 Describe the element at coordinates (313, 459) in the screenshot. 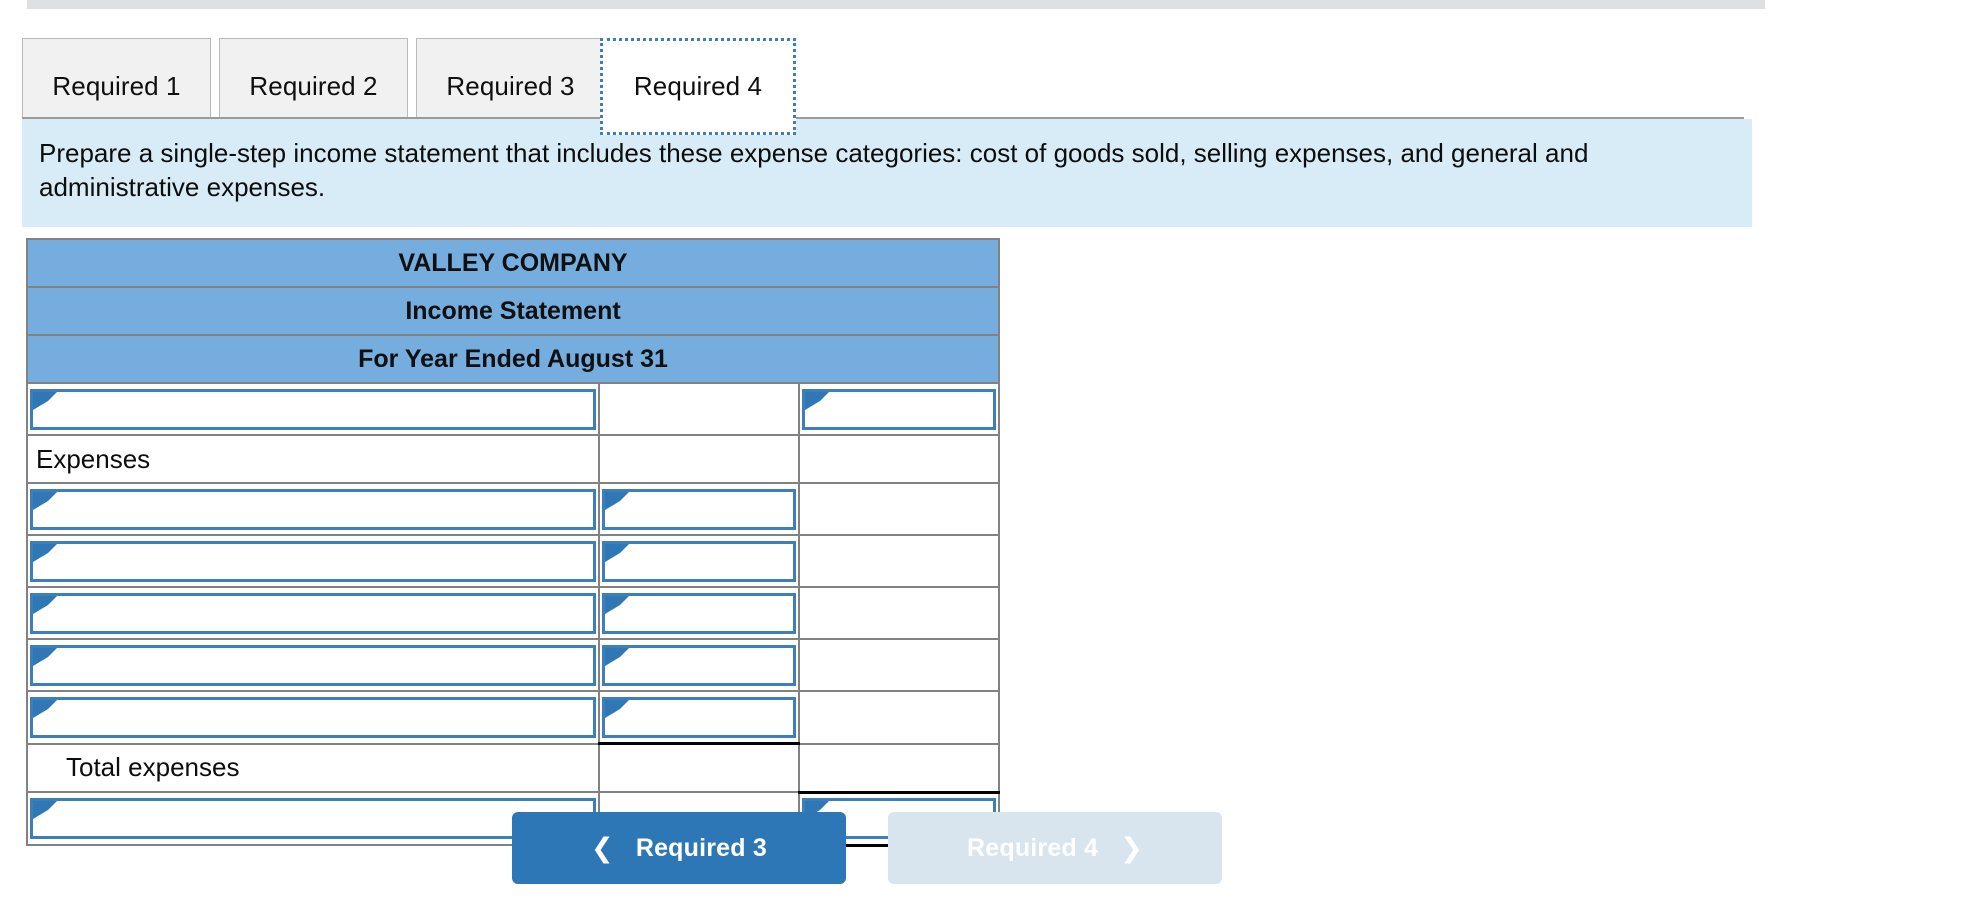

I see `cell-description-label: Expenses` at that location.